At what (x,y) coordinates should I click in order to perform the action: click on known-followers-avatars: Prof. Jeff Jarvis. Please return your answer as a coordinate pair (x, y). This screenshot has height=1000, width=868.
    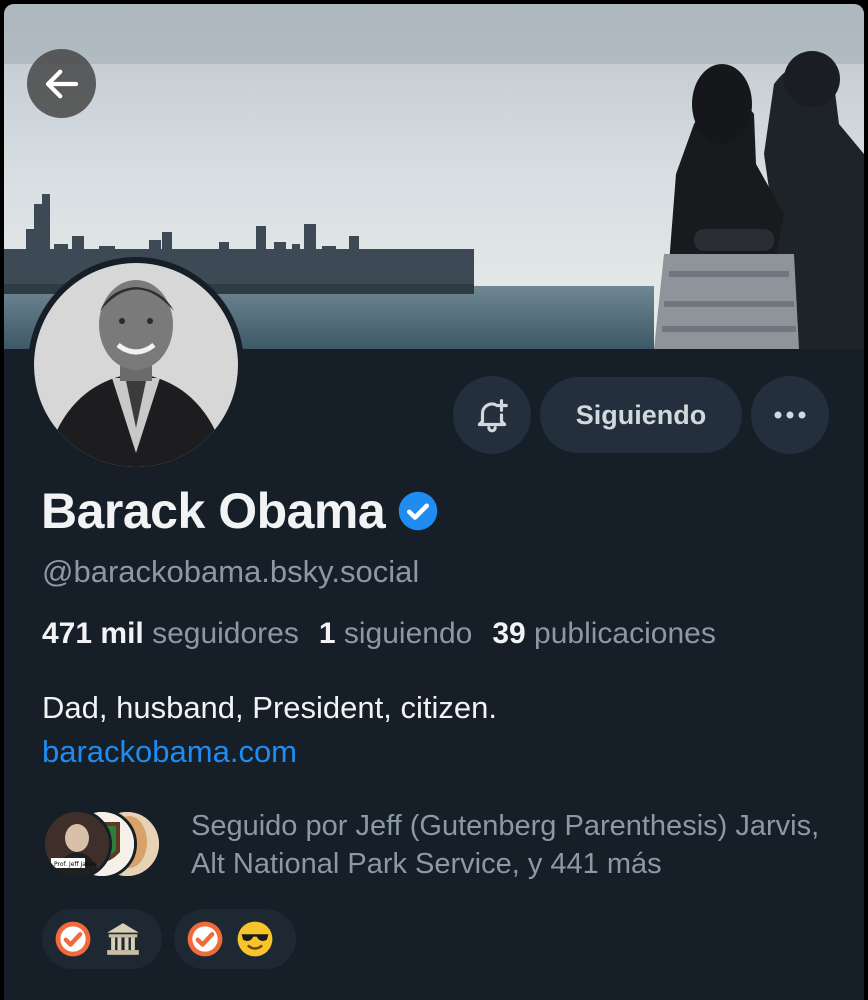
    Looking at the image, I should click on (107, 844).